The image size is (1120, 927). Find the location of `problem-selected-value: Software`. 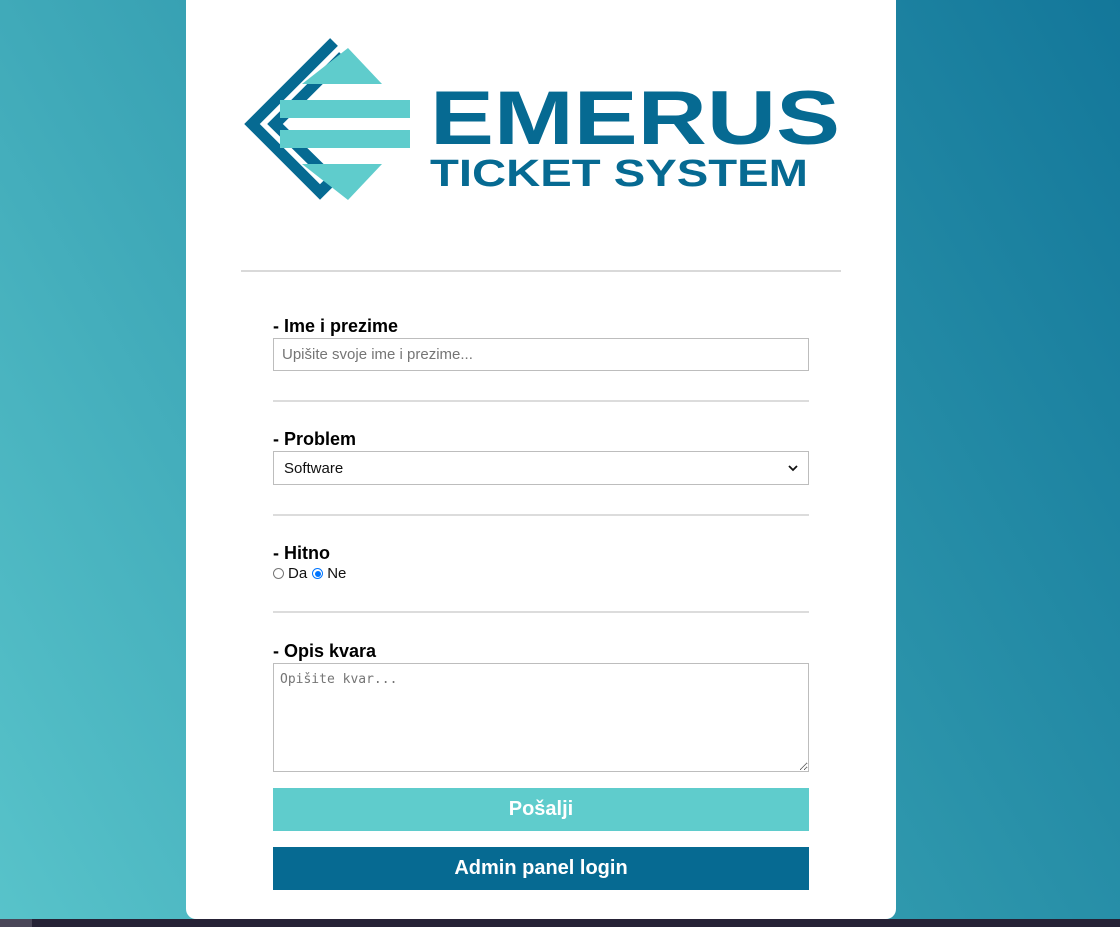

problem-selected-value: Software is located at coordinates (314, 468).